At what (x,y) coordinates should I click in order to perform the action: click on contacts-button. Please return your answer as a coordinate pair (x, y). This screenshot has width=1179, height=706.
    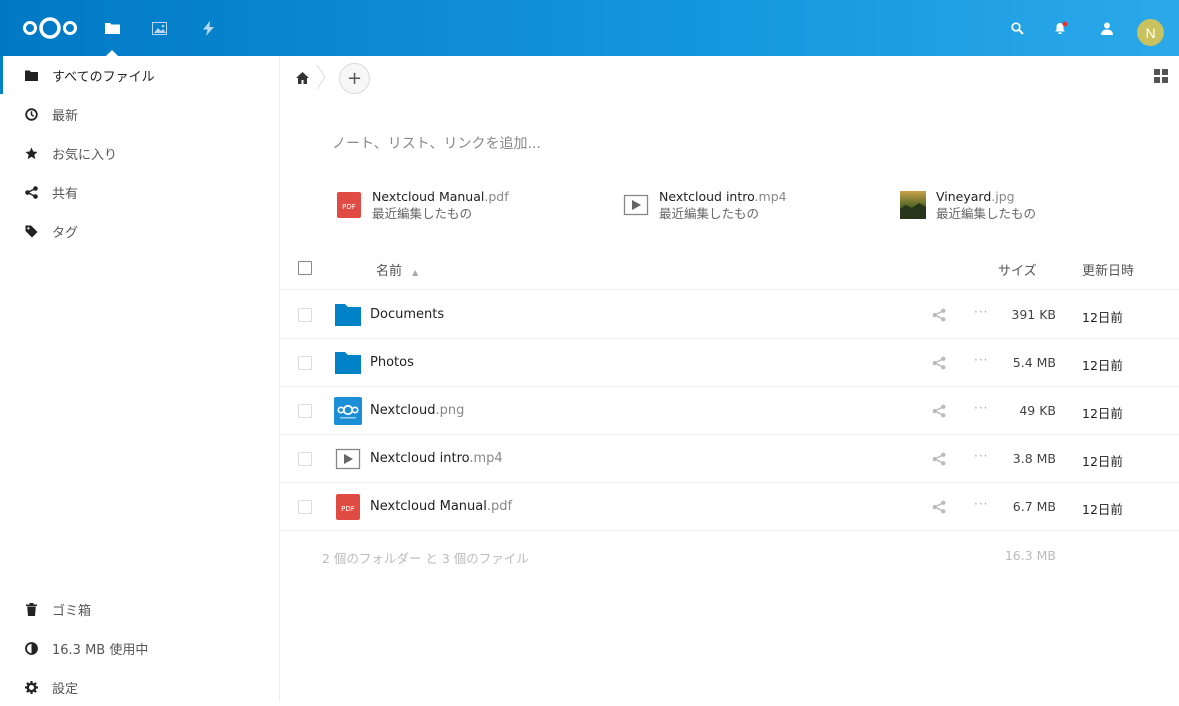
    Looking at the image, I should click on (1107, 28).